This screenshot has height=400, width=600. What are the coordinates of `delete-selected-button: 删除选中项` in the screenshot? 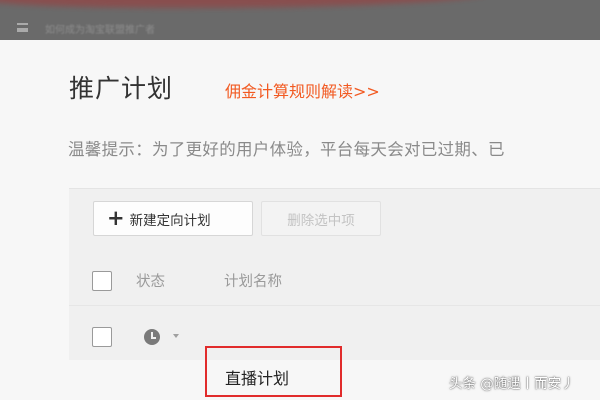 It's located at (321, 218).